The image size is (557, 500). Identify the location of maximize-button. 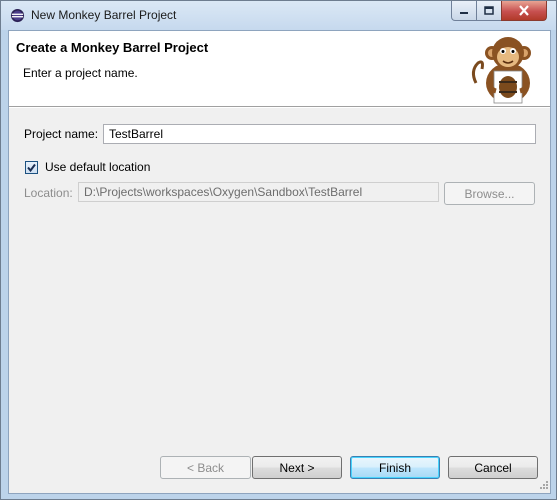
(489, 11).